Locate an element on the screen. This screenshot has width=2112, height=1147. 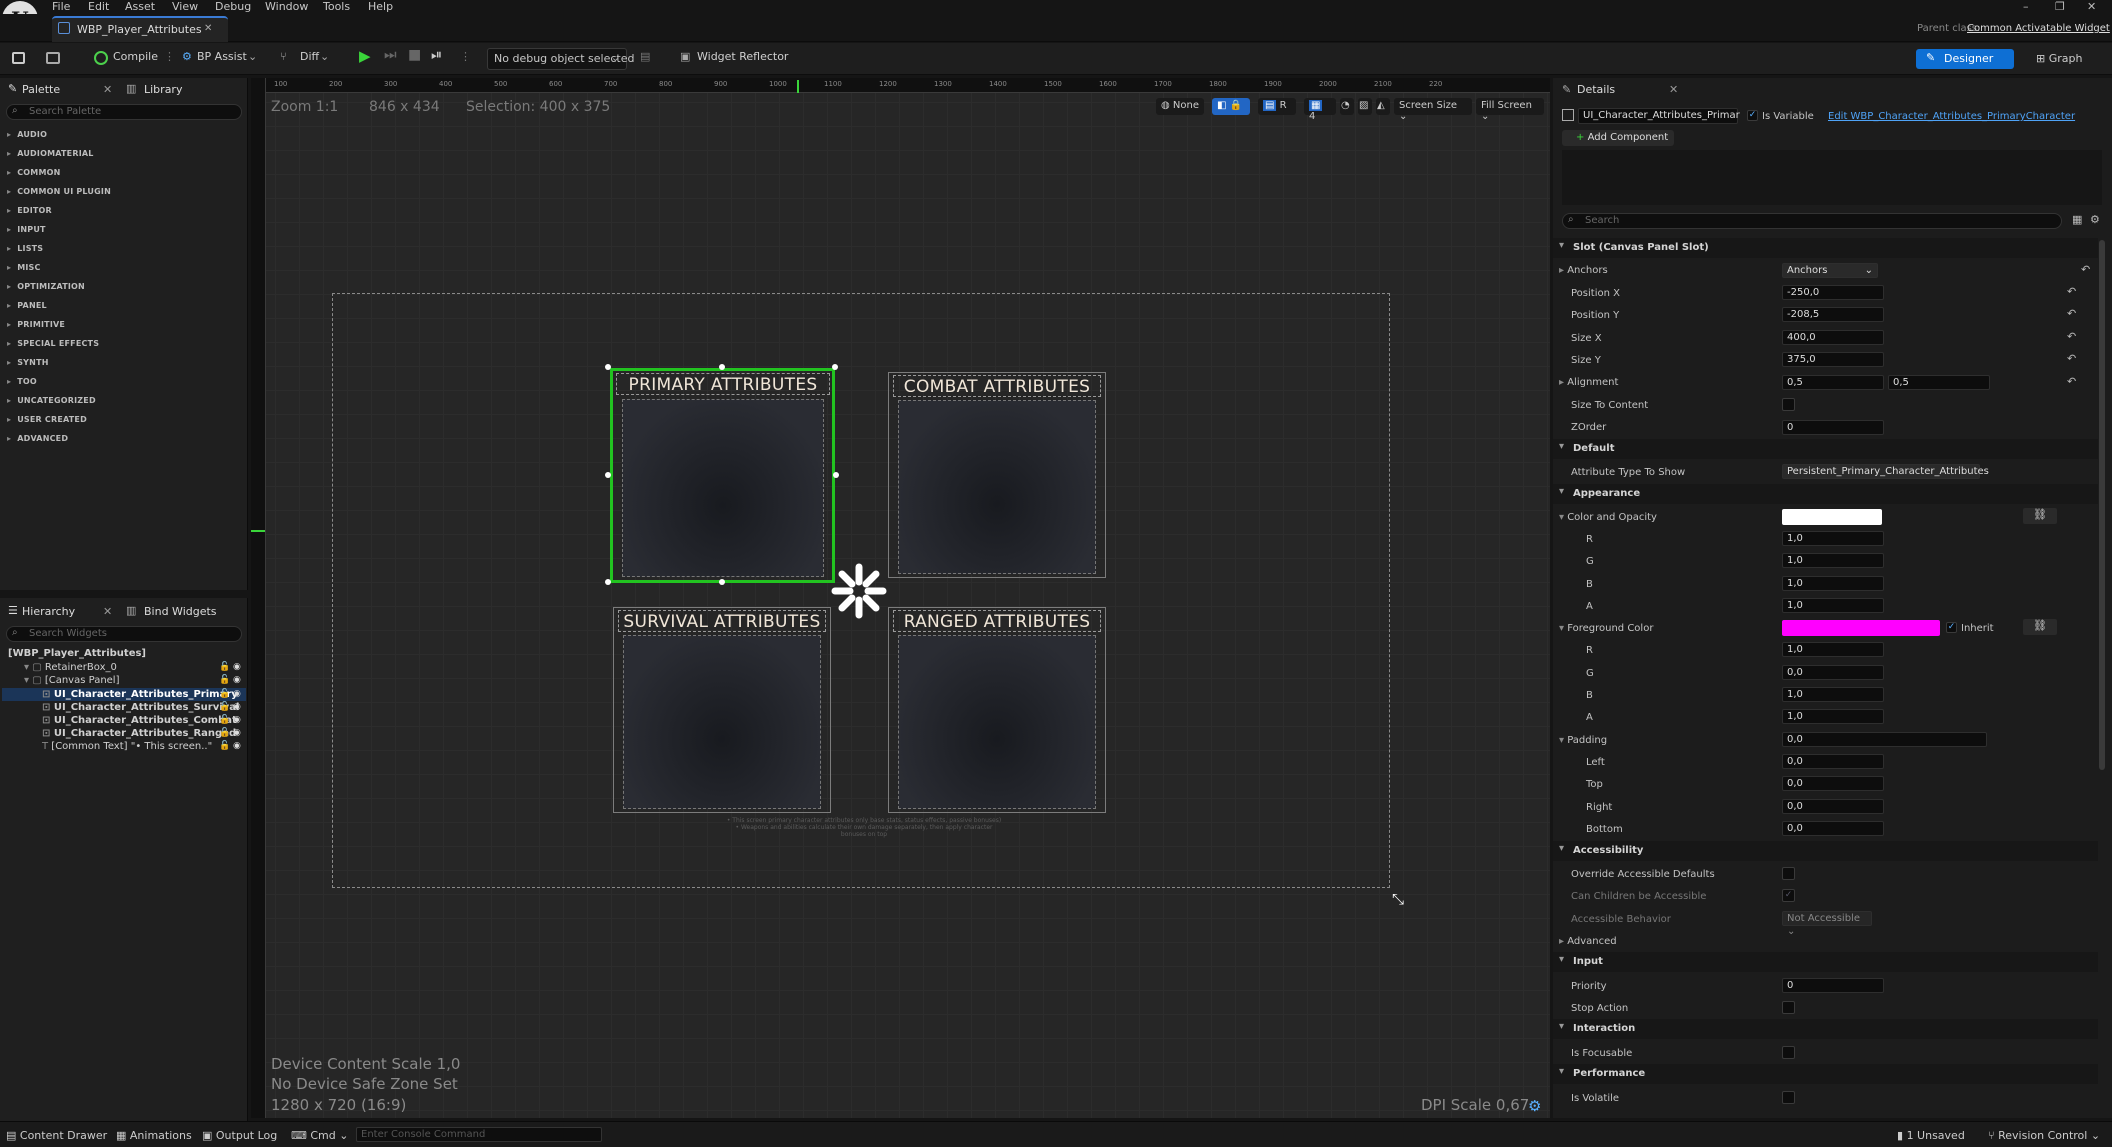
add-component-button: + Add Component is located at coordinates (1618, 138).